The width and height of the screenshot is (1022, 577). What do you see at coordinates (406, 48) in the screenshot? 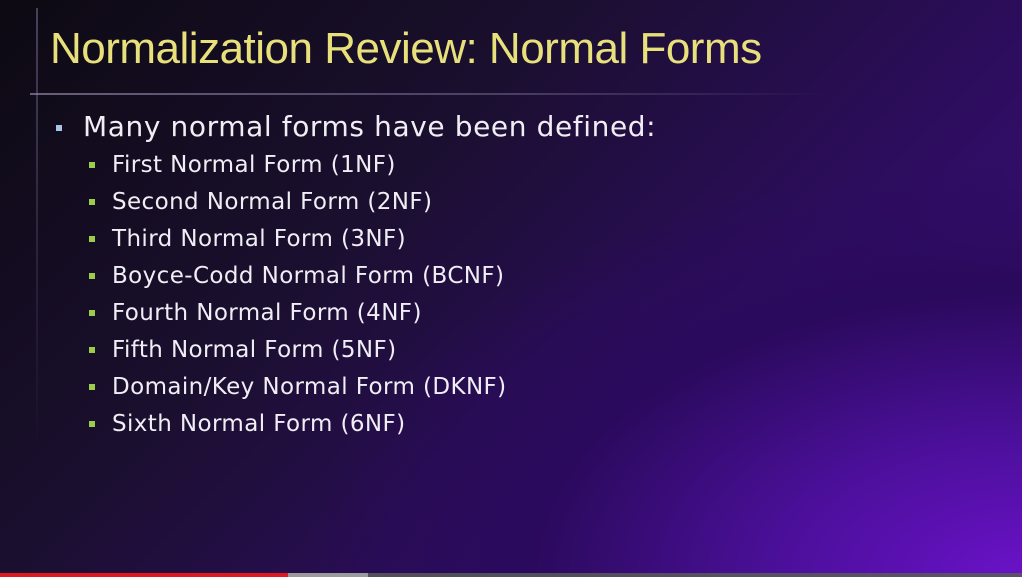
I see `slide-title: Normalization Review: Normal Forms` at bounding box center [406, 48].